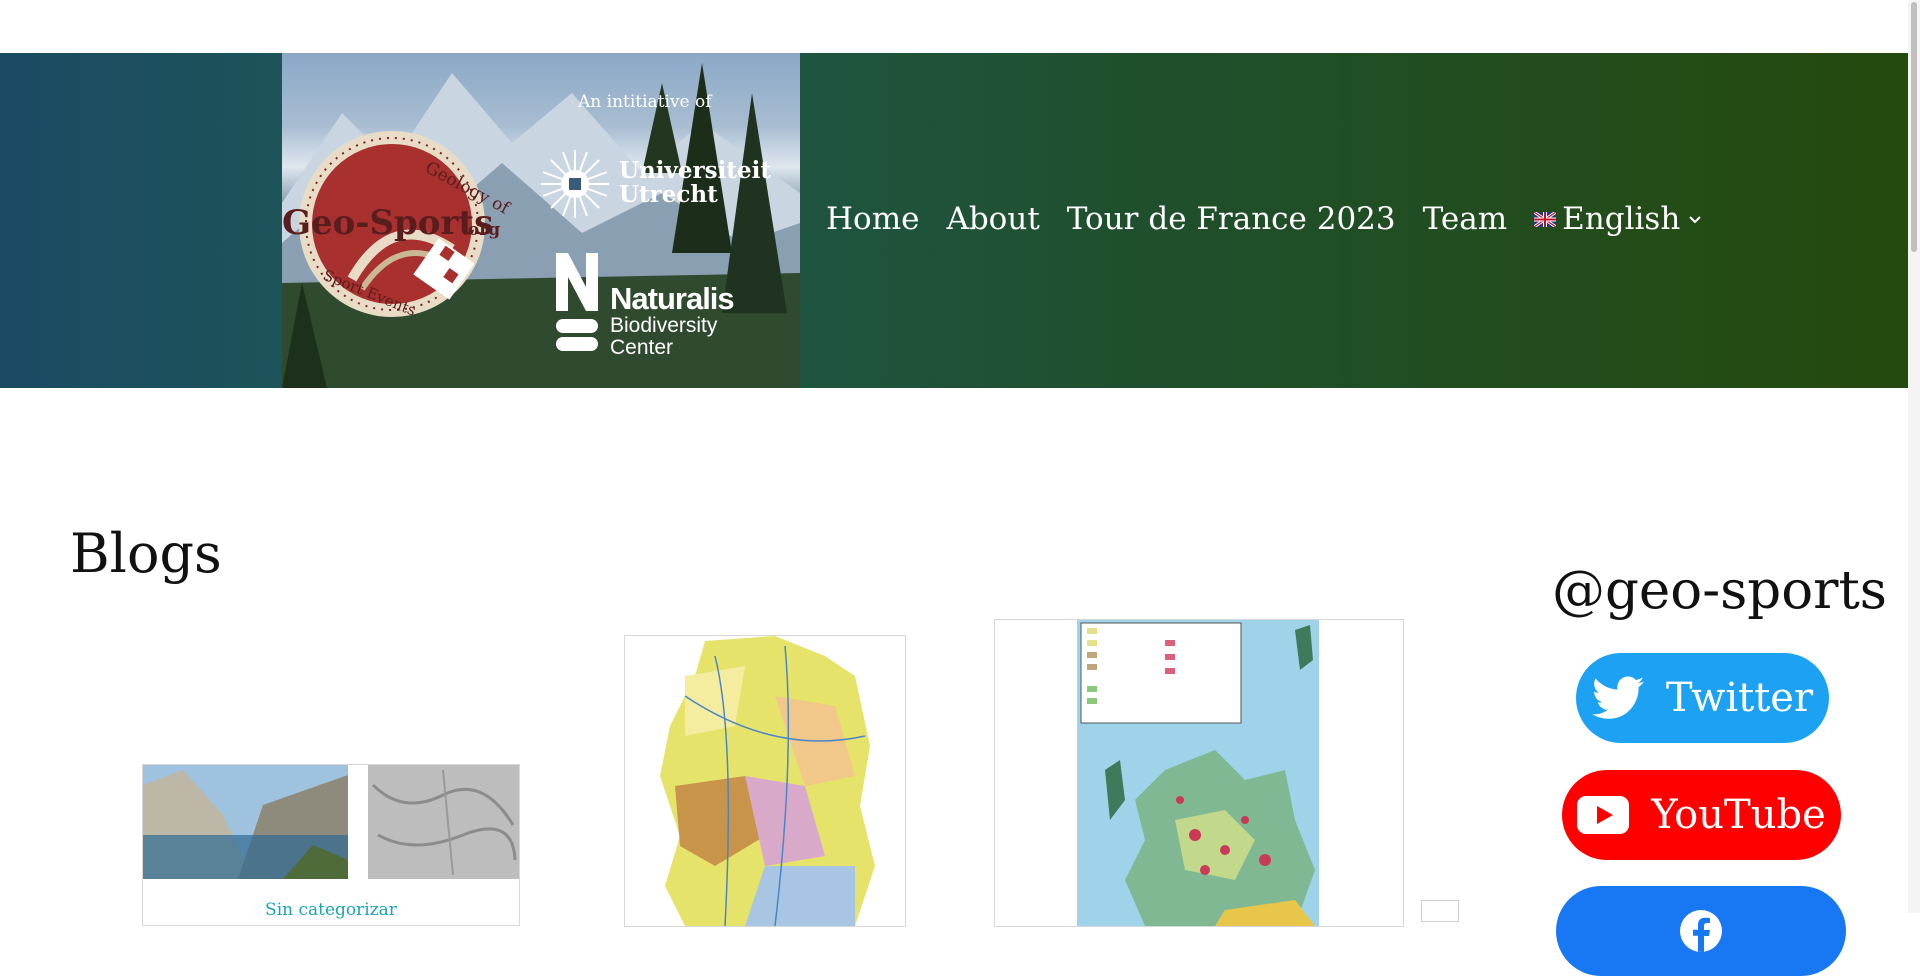  What do you see at coordinates (146, 553) in the screenshot?
I see `page-title: Blogs` at bounding box center [146, 553].